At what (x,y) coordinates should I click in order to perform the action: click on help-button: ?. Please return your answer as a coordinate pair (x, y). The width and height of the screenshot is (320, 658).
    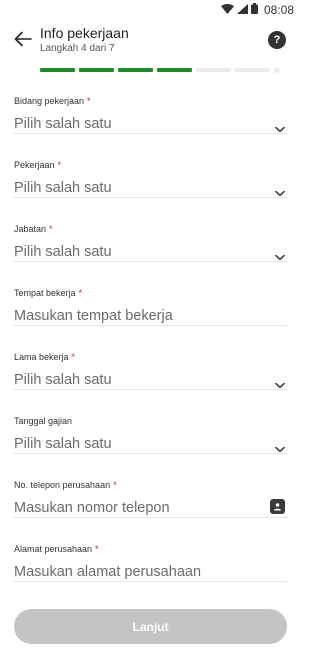
    Looking at the image, I should click on (277, 40).